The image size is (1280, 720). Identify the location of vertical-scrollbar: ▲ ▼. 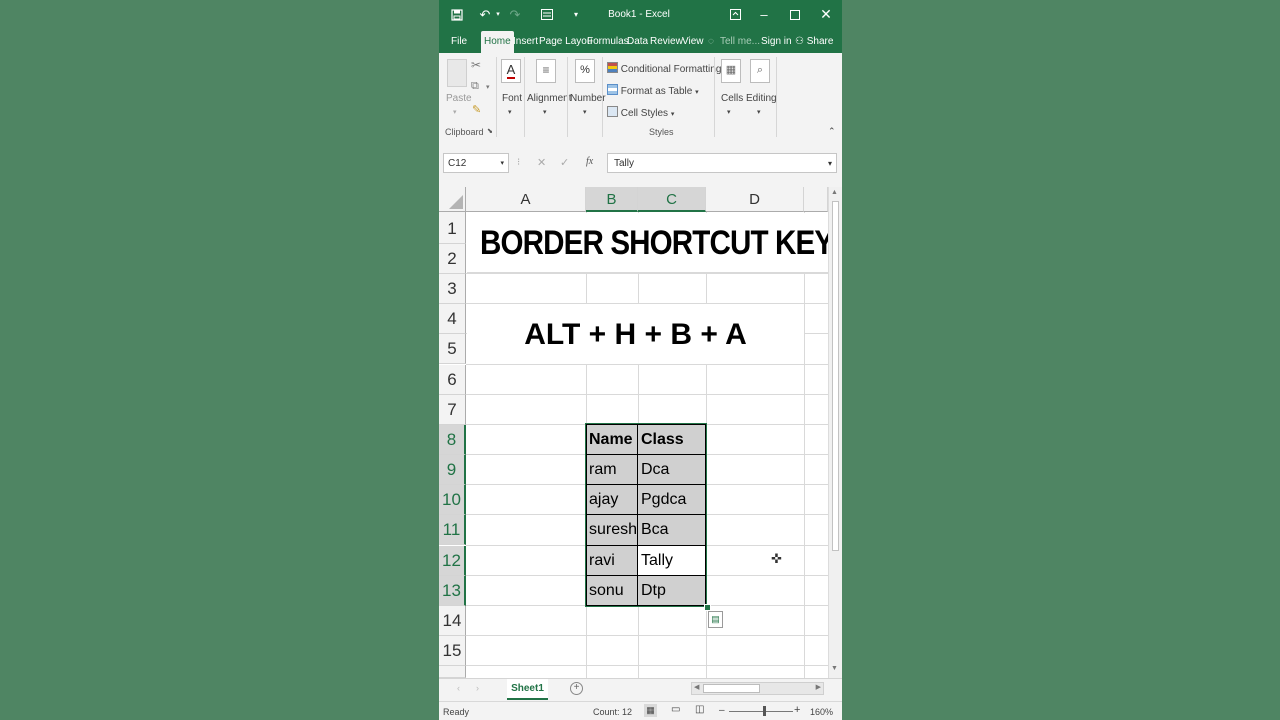
(835, 432).